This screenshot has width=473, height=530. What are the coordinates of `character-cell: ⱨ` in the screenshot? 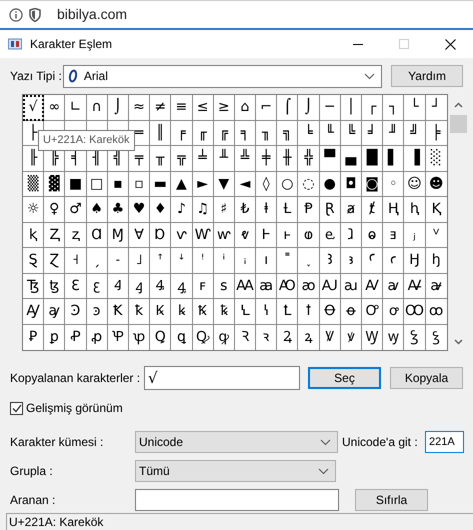 It's located at (415, 209).